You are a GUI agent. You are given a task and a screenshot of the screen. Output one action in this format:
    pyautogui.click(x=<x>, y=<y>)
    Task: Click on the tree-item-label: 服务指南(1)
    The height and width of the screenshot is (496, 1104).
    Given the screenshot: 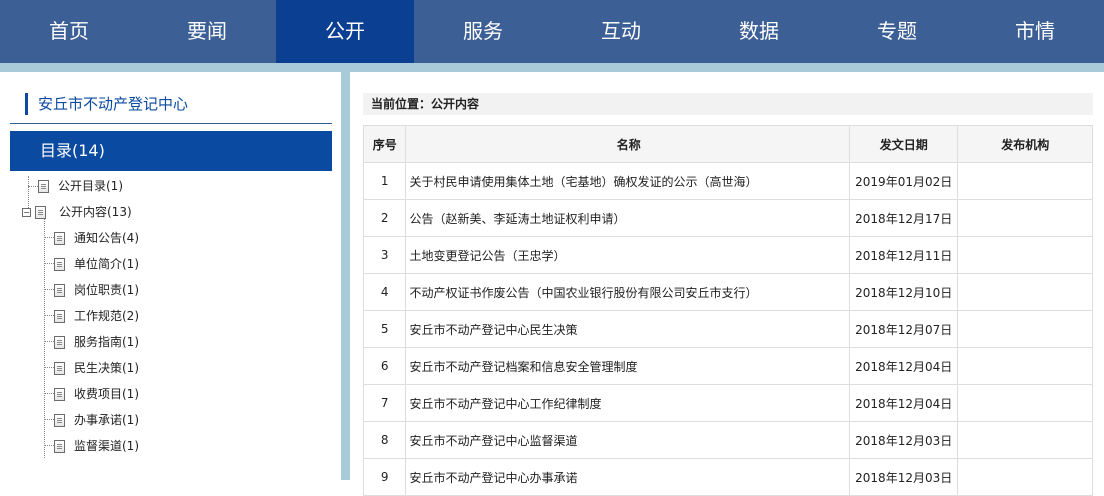 What is the action you would take?
    pyautogui.click(x=106, y=342)
    